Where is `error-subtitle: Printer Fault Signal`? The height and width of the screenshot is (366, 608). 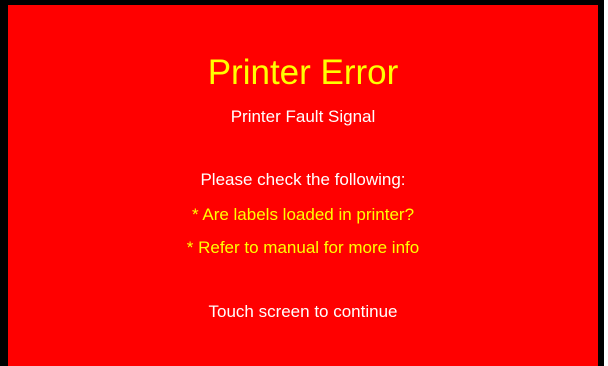
error-subtitle: Printer Fault Signal is located at coordinates (303, 116).